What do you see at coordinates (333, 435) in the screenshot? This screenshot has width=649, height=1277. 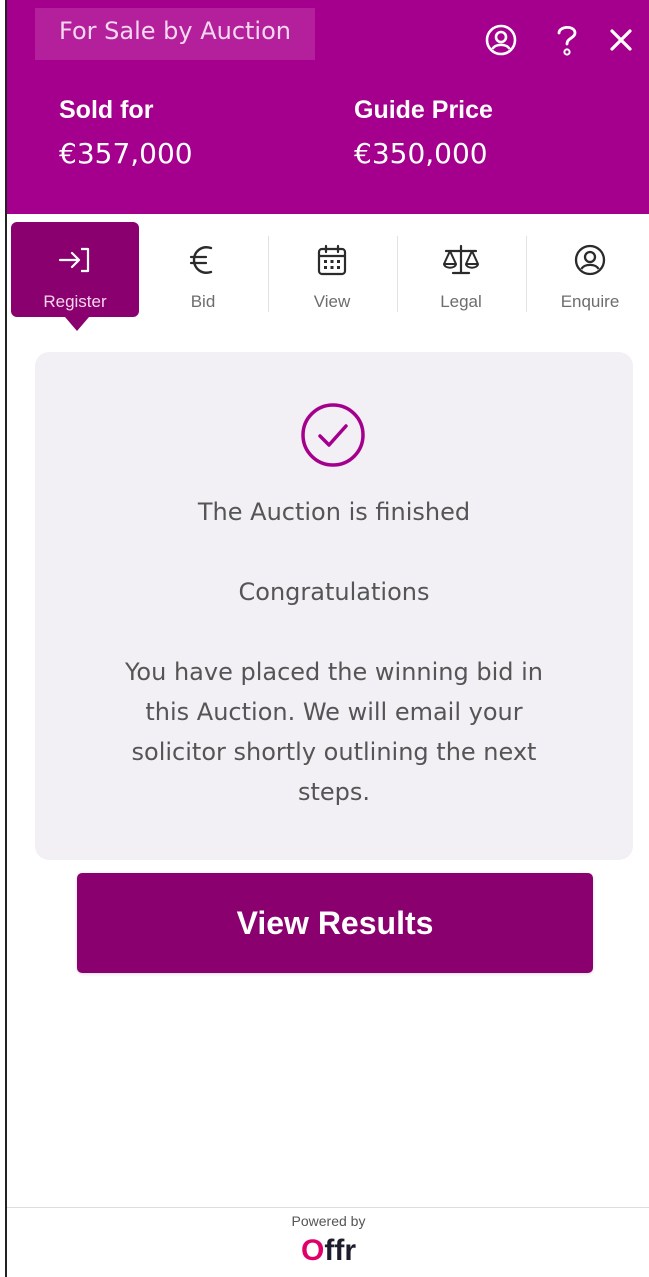 I see `check-circle-icon` at bounding box center [333, 435].